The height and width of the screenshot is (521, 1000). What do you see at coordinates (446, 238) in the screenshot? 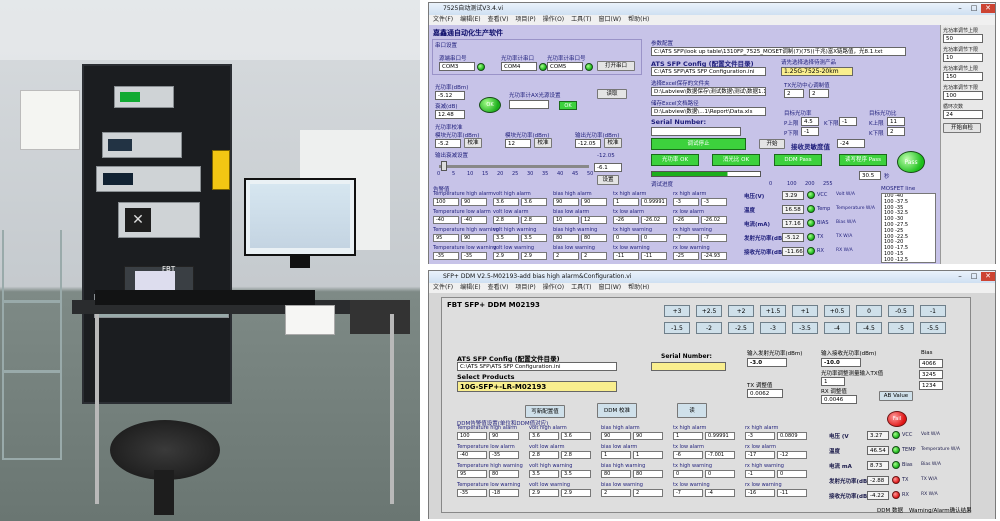
I see `table-cell: 95` at bounding box center [446, 238].